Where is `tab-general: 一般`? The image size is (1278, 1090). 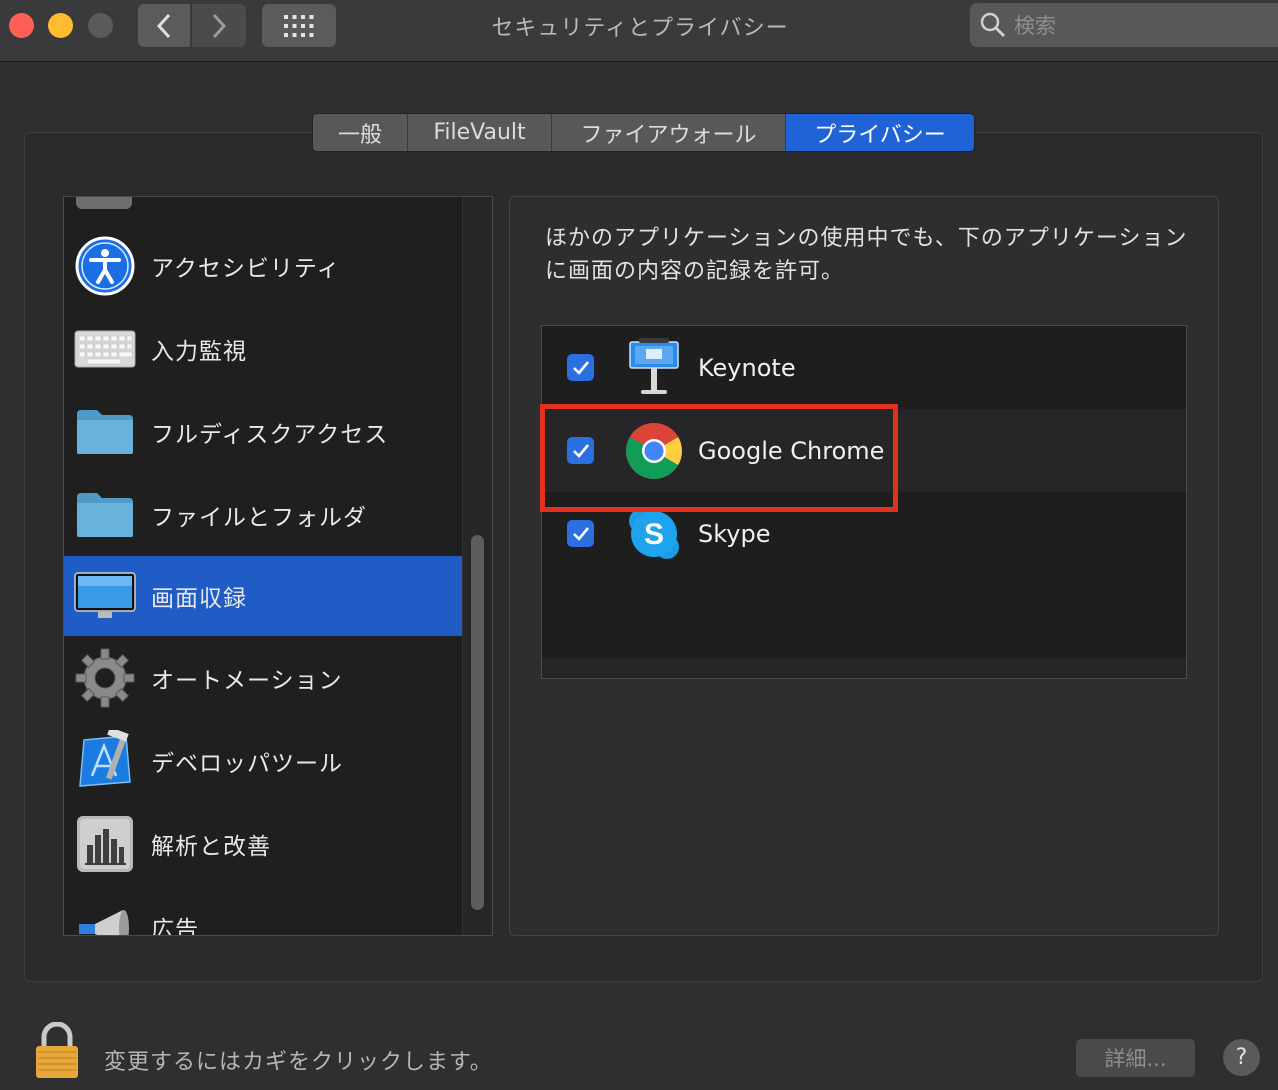
tab-general: 一般 is located at coordinates (360, 132).